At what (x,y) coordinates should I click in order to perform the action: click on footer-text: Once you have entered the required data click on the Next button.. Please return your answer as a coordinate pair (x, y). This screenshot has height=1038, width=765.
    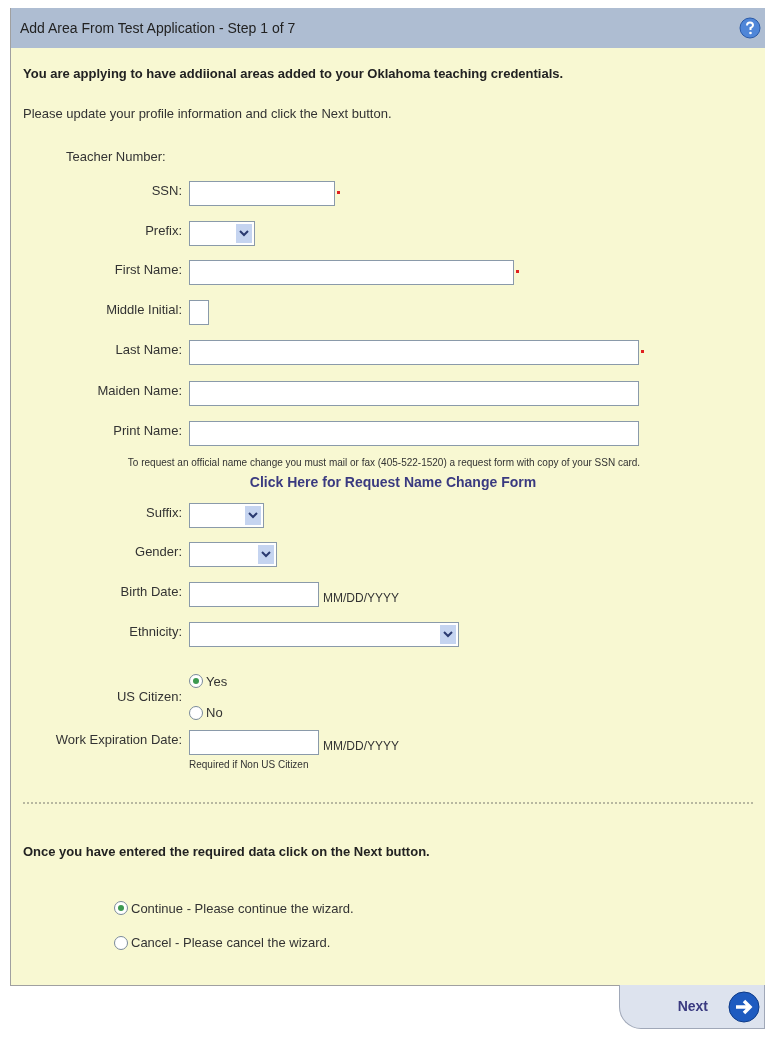
    Looking at the image, I should click on (226, 852).